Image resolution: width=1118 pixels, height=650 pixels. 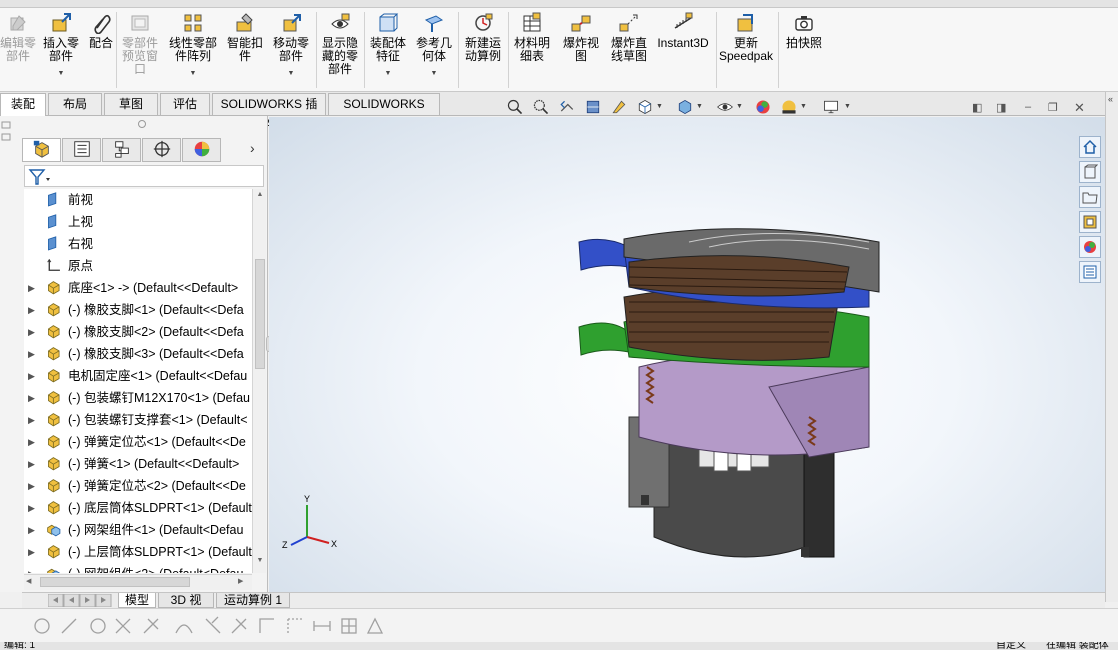 I want to click on panel-grip-icon, so click(x=9, y=134).